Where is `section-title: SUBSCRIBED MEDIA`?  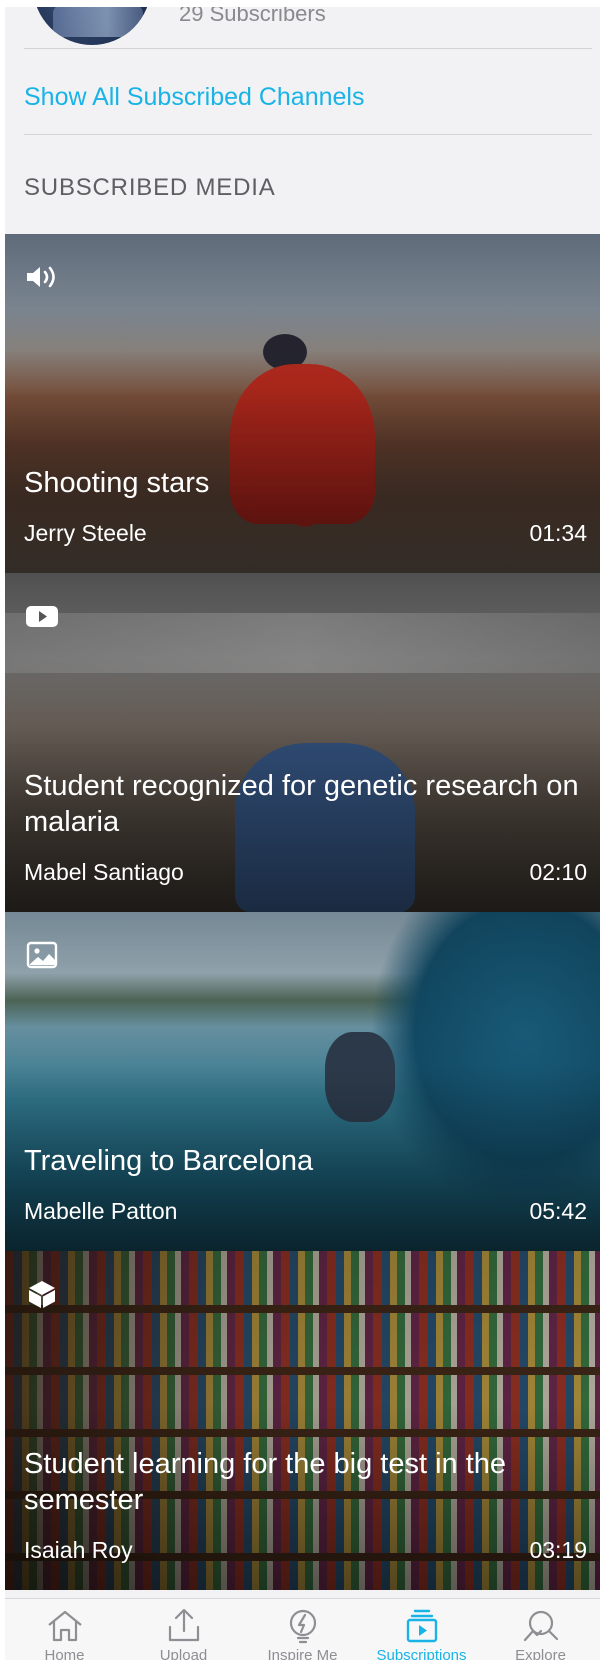 section-title: SUBSCRIBED MEDIA is located at coordinates (150, 187).